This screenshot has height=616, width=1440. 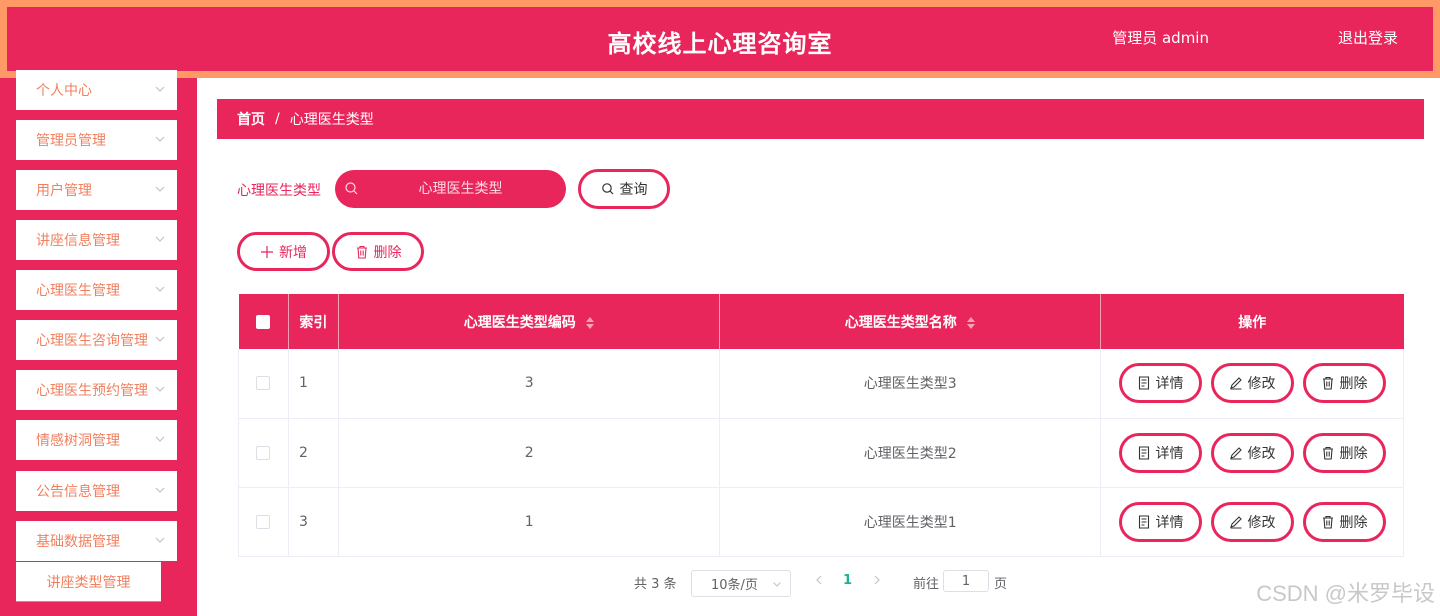 I want to click on sidebar-item-personal-center: 个人中心, so click(x=96, y=90).